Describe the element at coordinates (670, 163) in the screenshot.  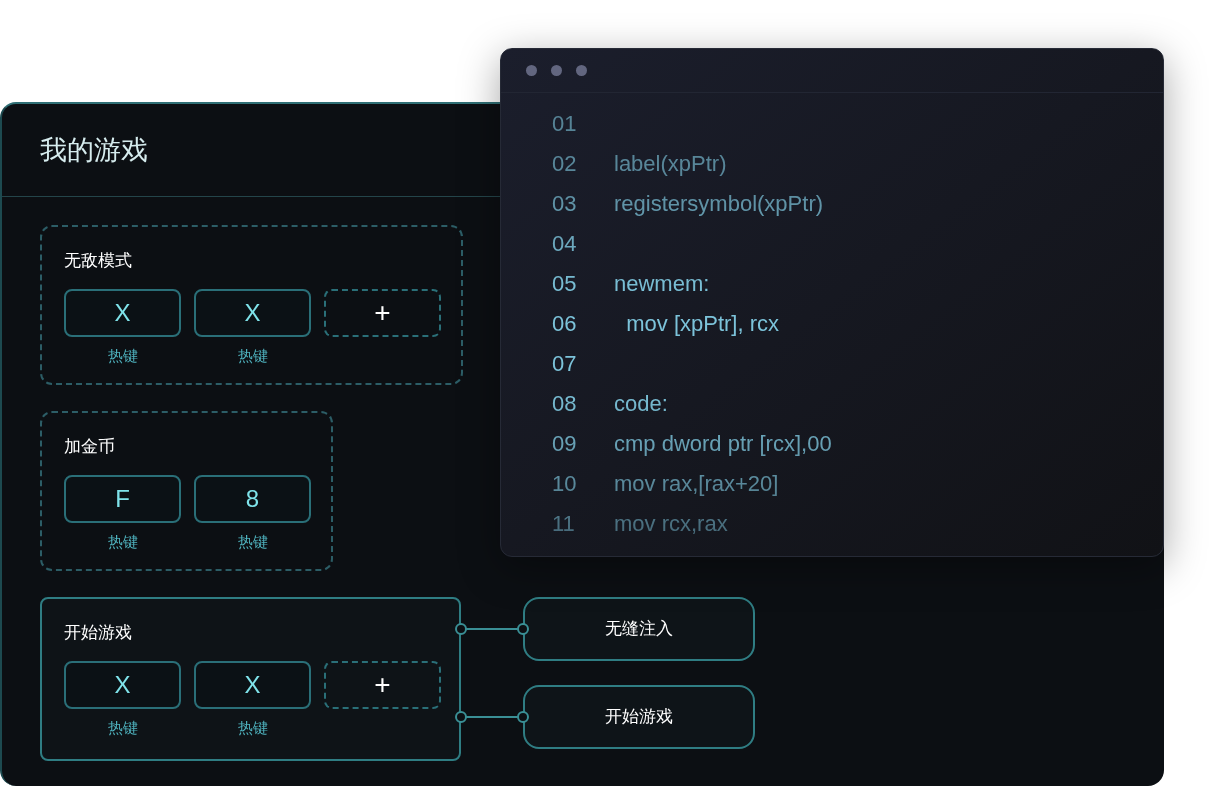
I see `code-line: label(xpPtr)` at that location.